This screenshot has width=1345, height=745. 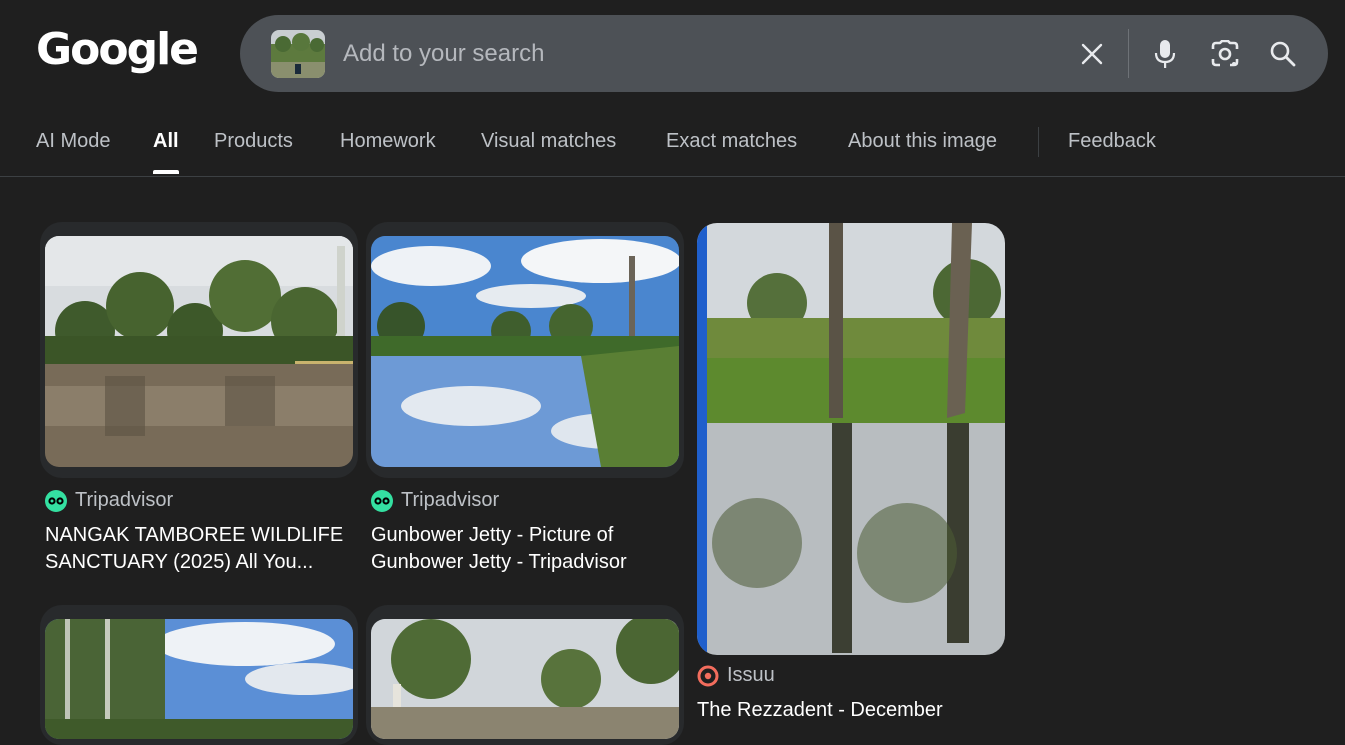 I want to click on google-logo: Google, so click(x=117, y=49).